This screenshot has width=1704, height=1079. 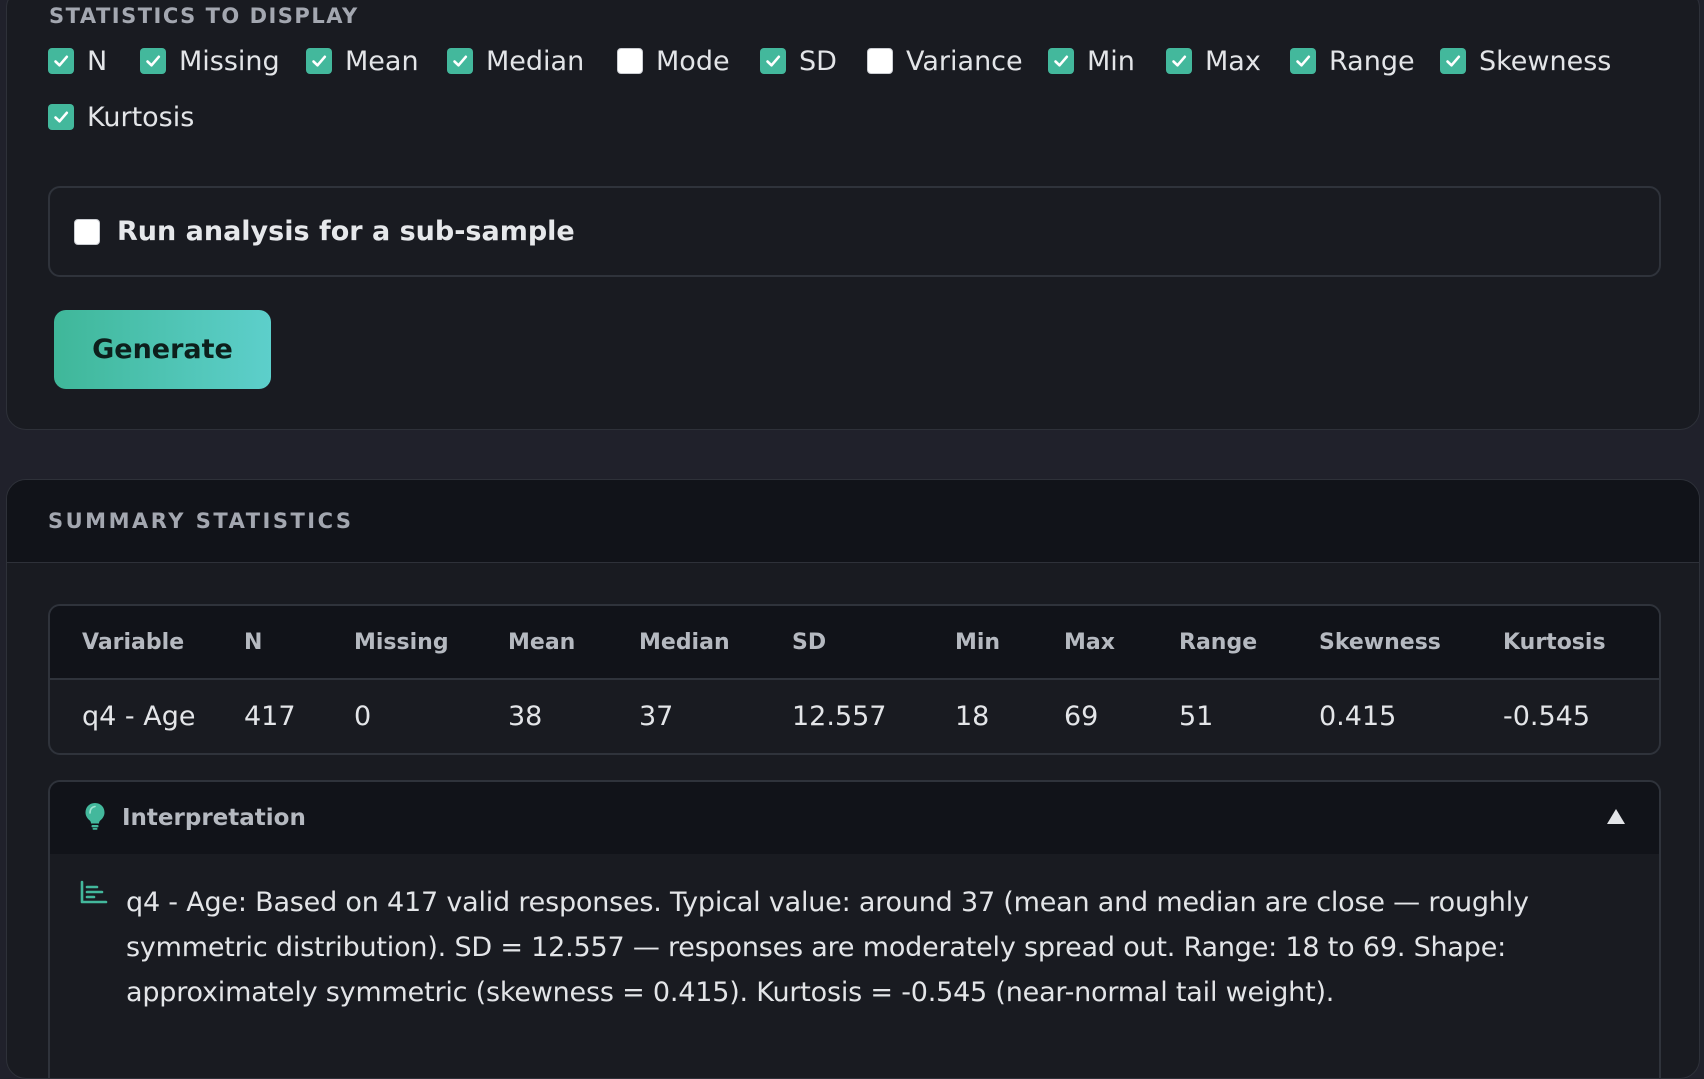 I want to click on table-cell: 0.415, so click(x=1358, y=716).